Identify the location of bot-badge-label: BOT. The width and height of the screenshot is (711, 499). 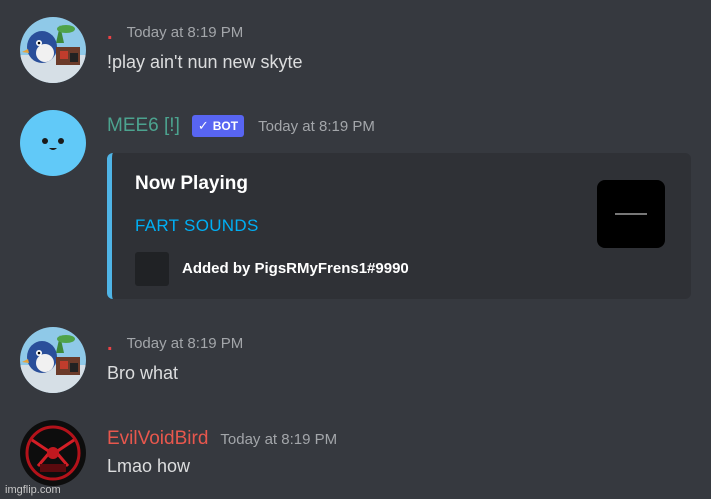
(225, 126).